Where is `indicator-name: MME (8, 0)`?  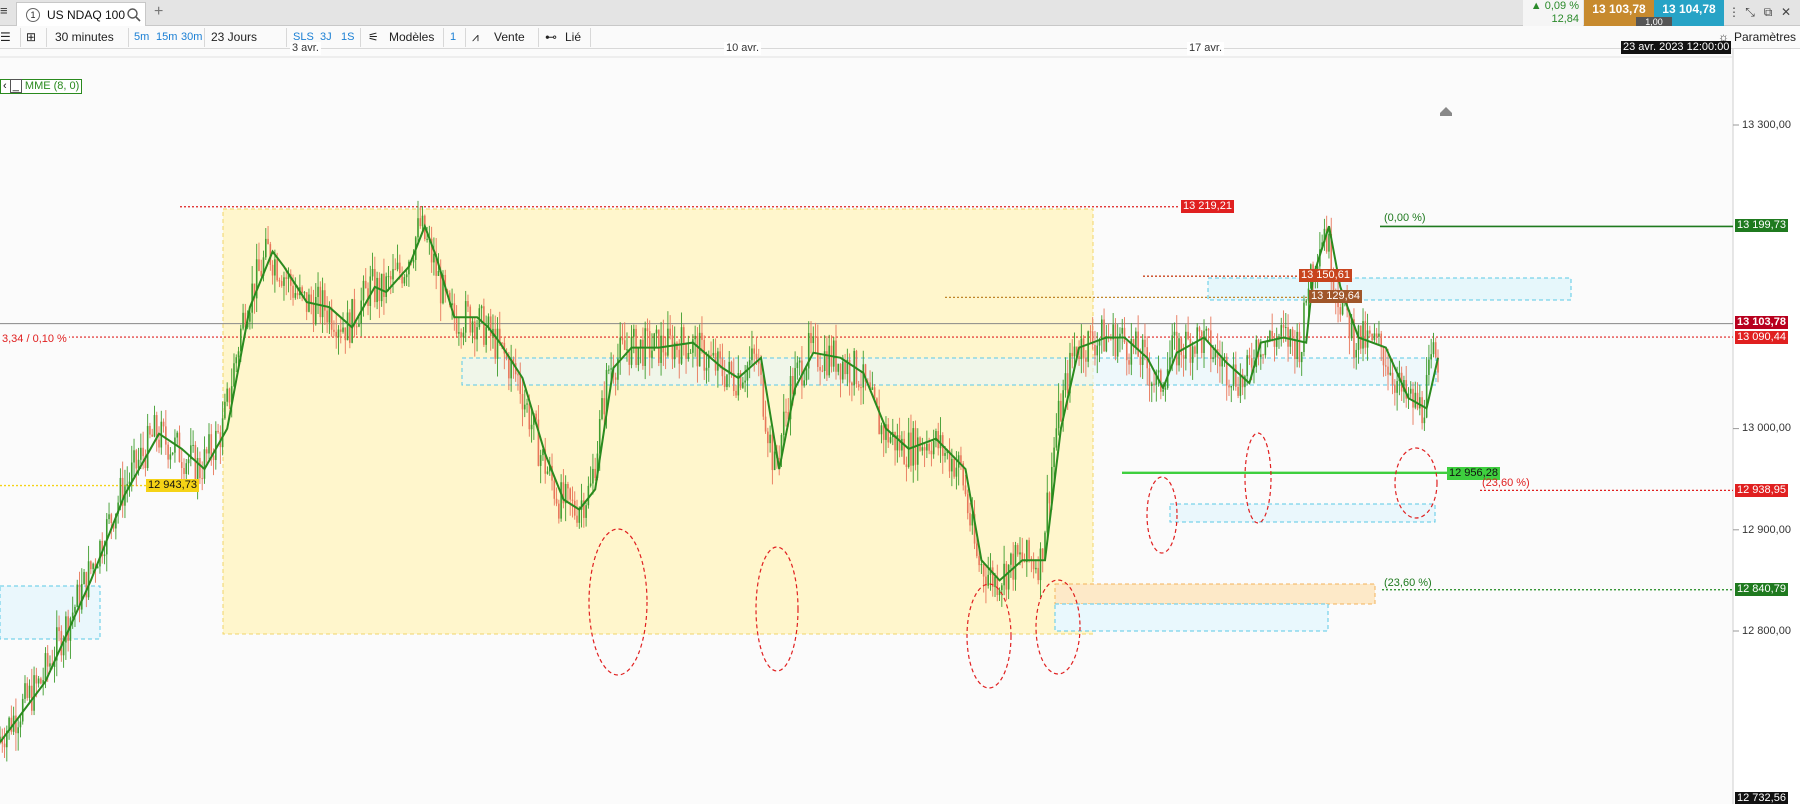
indicator-name: MME (8, 0) is located at coordinates (52, 86).